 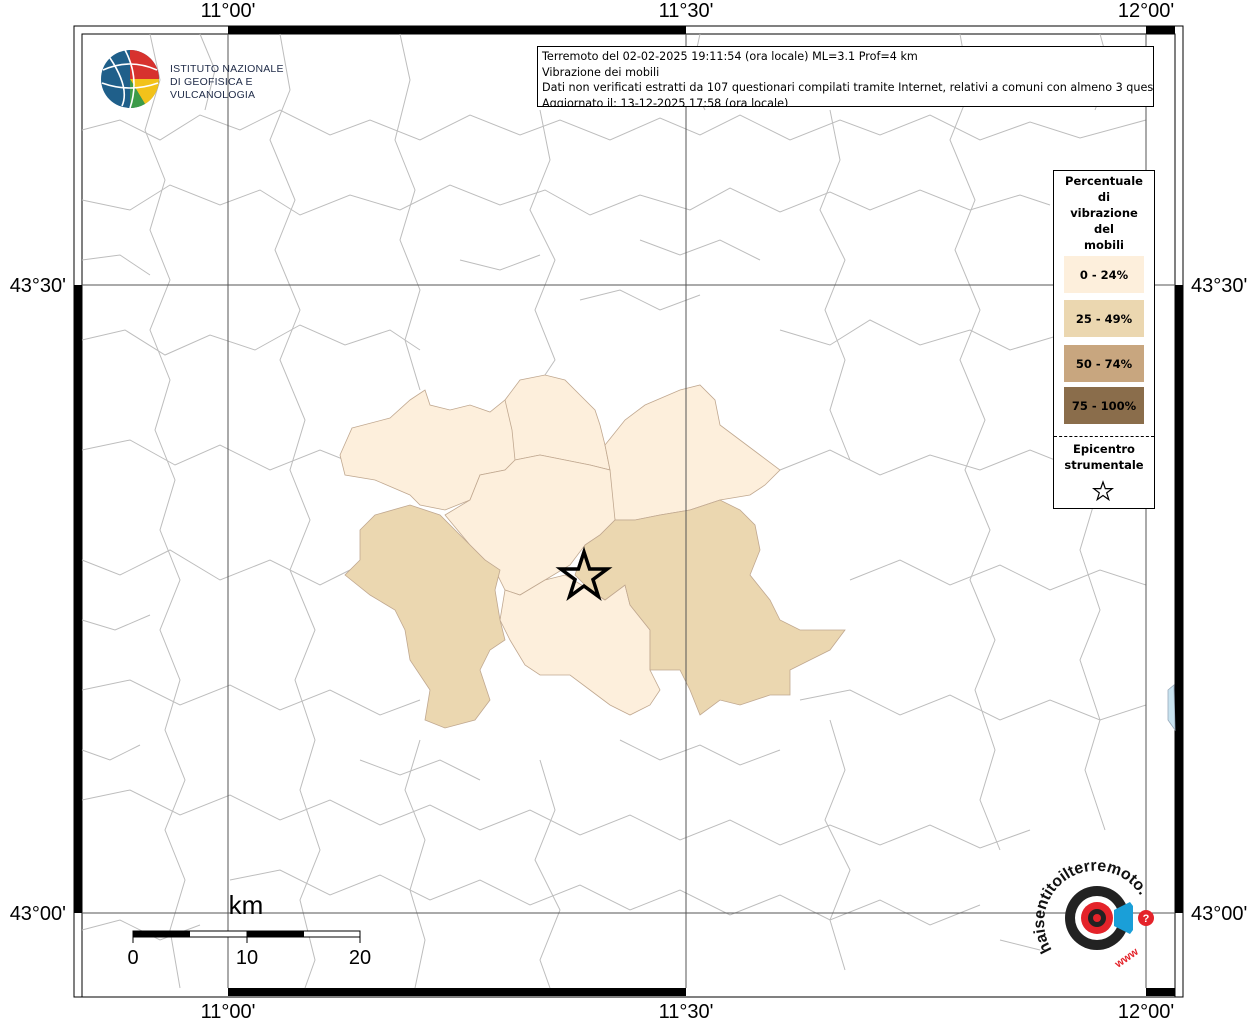 What do you see at coordinates (1146, 1012) in the screenshot?
I see `lon-label-bottom-3: 12°00'` at bounding box center [1146, 1012].